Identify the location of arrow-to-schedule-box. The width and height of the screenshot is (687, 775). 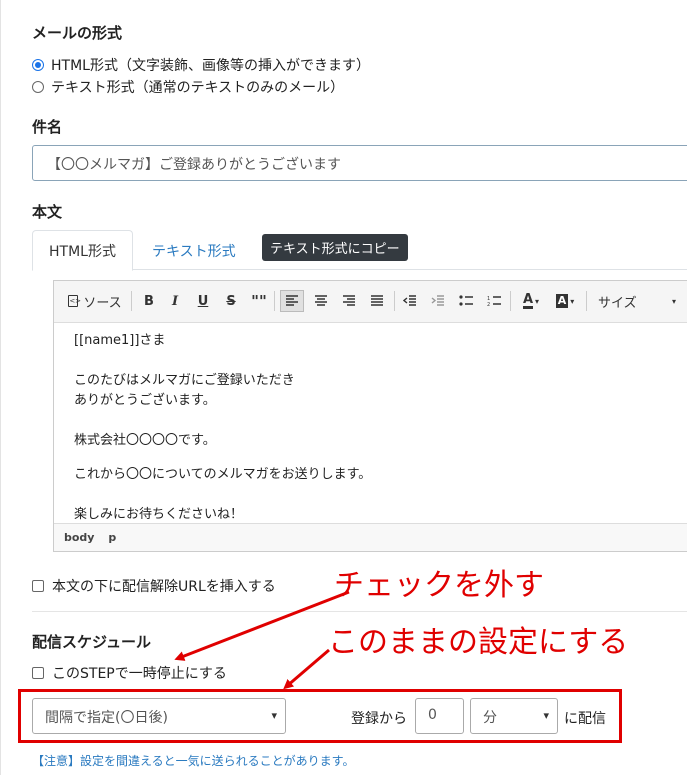
(306, 669).